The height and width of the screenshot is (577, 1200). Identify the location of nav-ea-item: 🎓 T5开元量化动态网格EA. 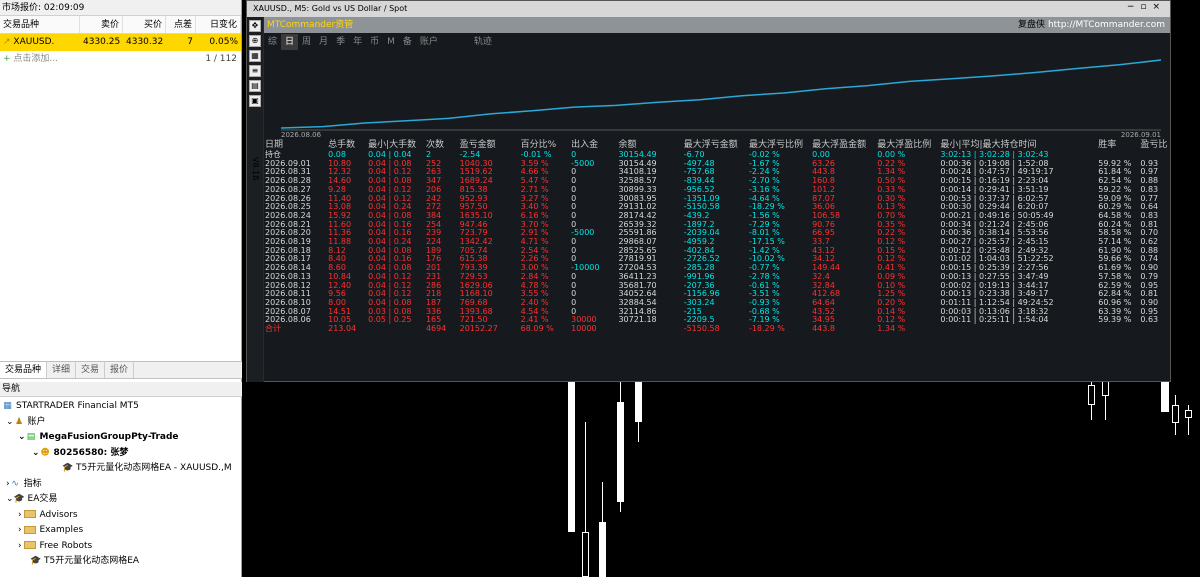
(121, 562).